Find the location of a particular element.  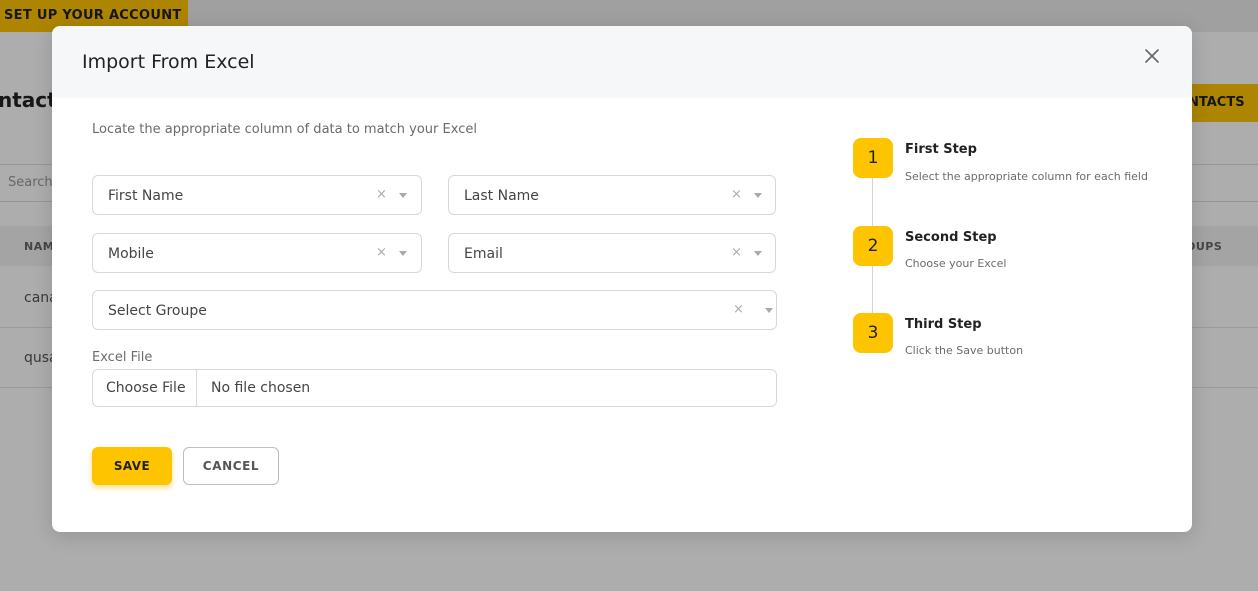

step-2-description: Choose your Excel is located at coordinates (956, 263).